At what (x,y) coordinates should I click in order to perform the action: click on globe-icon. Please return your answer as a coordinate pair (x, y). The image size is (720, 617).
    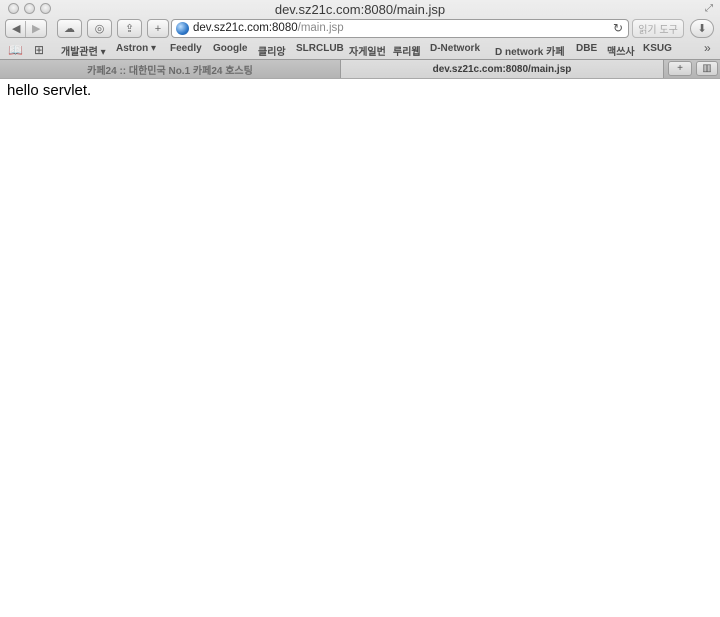
    Looking at the image, I should click on (182, 28).